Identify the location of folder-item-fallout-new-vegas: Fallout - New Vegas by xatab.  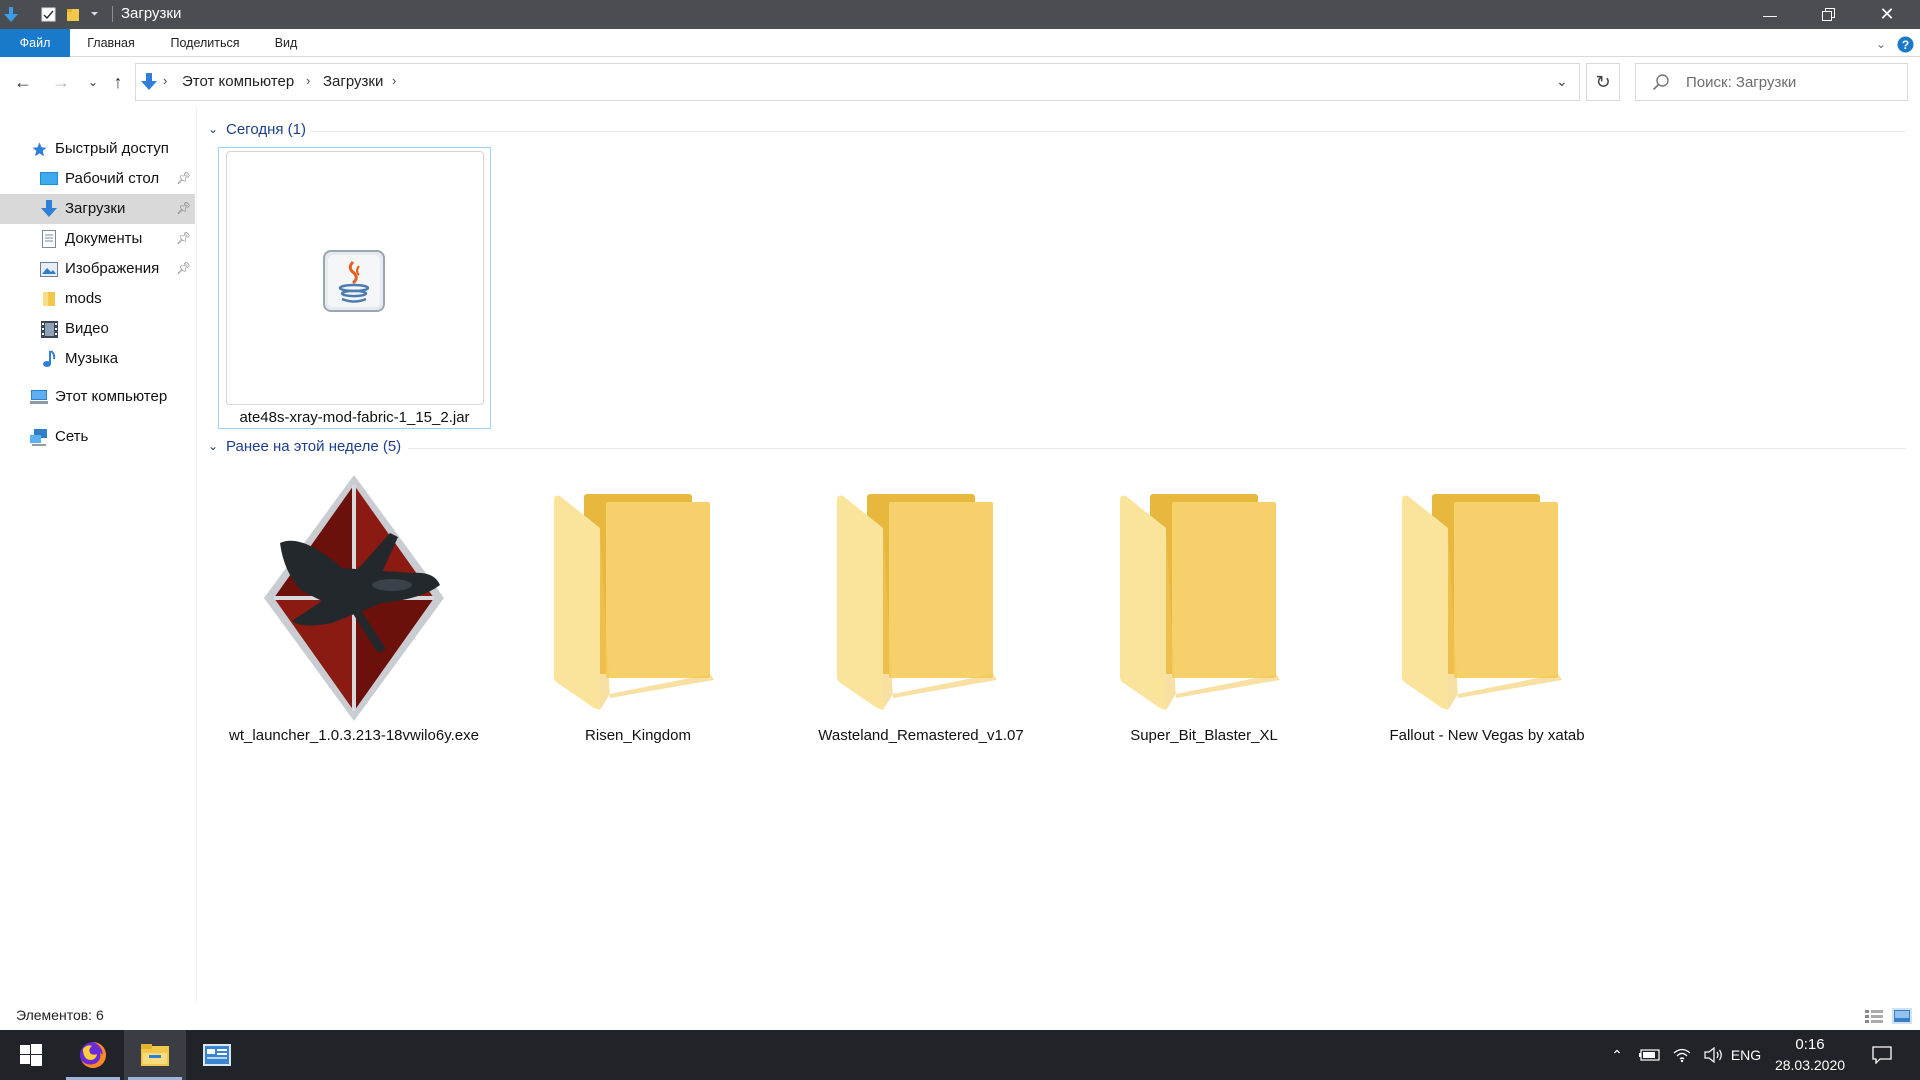
(1487, 610).